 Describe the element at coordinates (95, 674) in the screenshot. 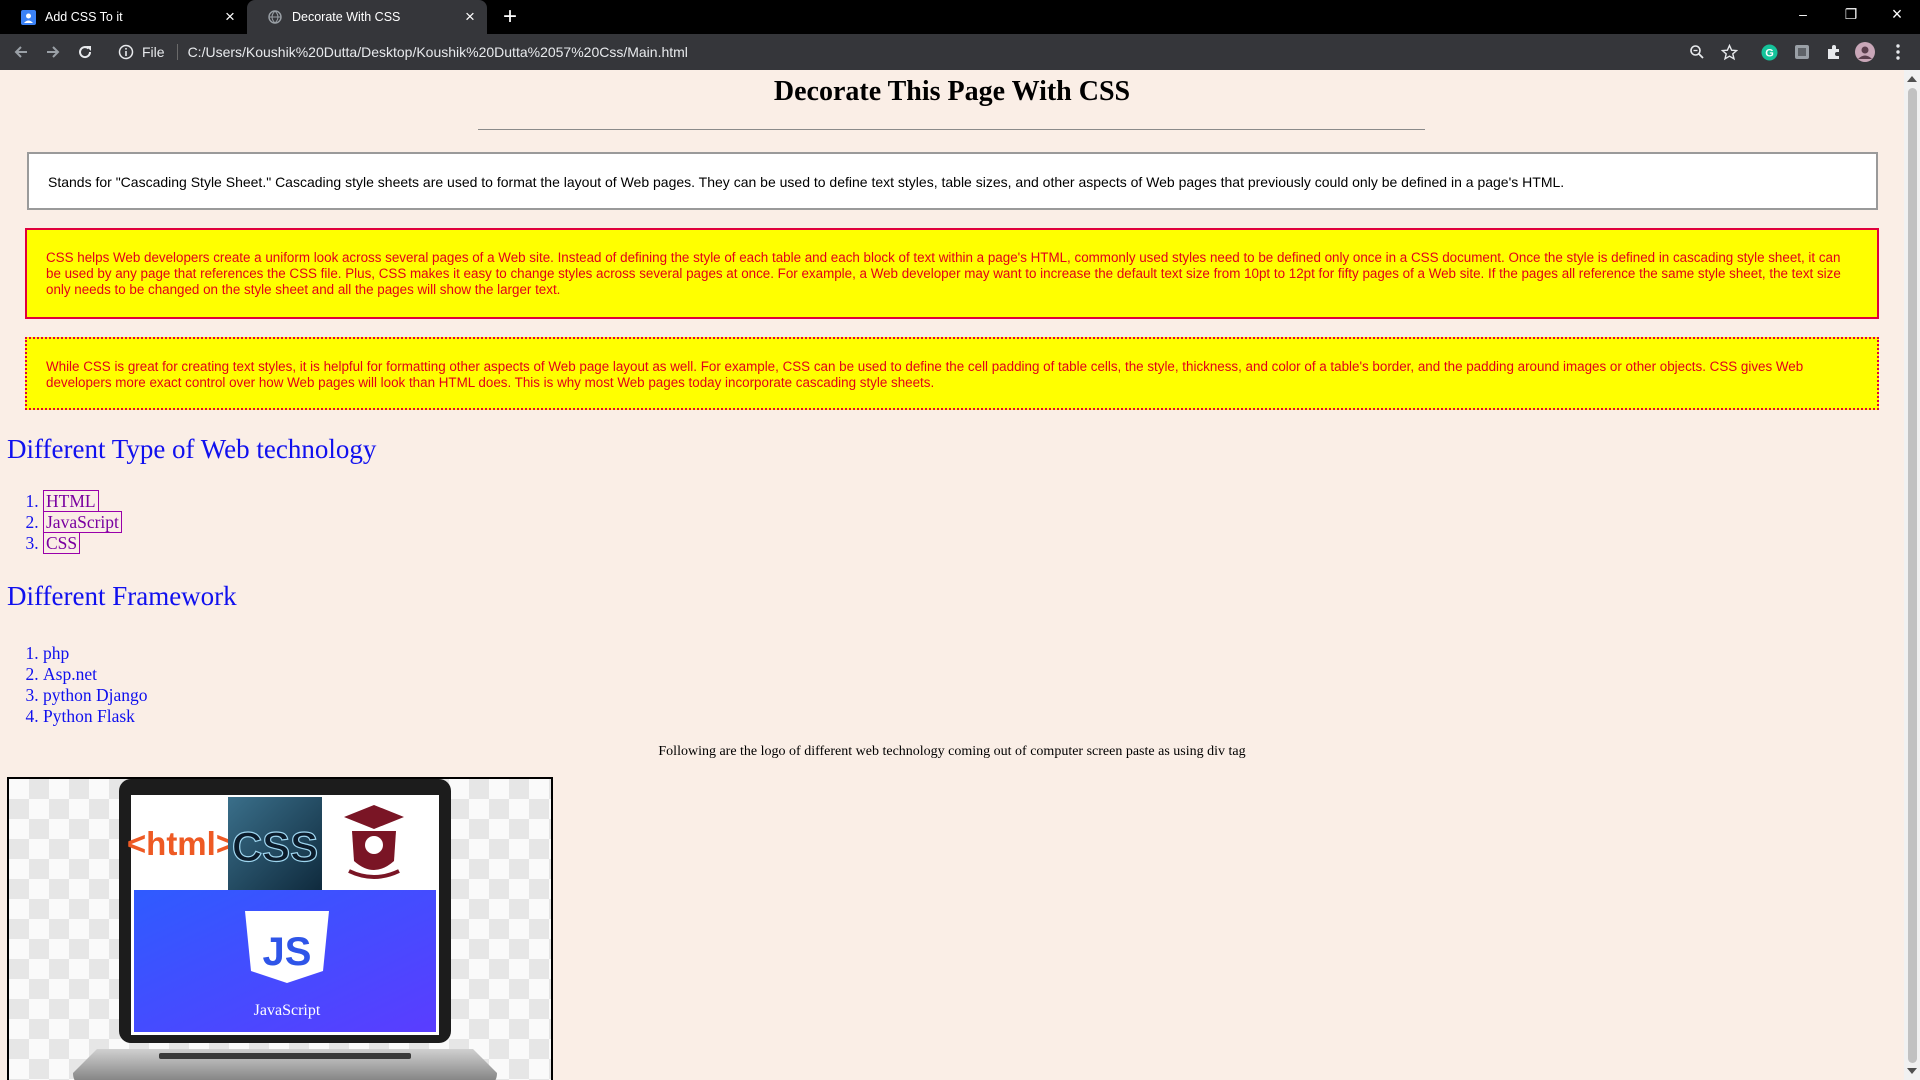

I see `list-item: Asp.net` at that location.